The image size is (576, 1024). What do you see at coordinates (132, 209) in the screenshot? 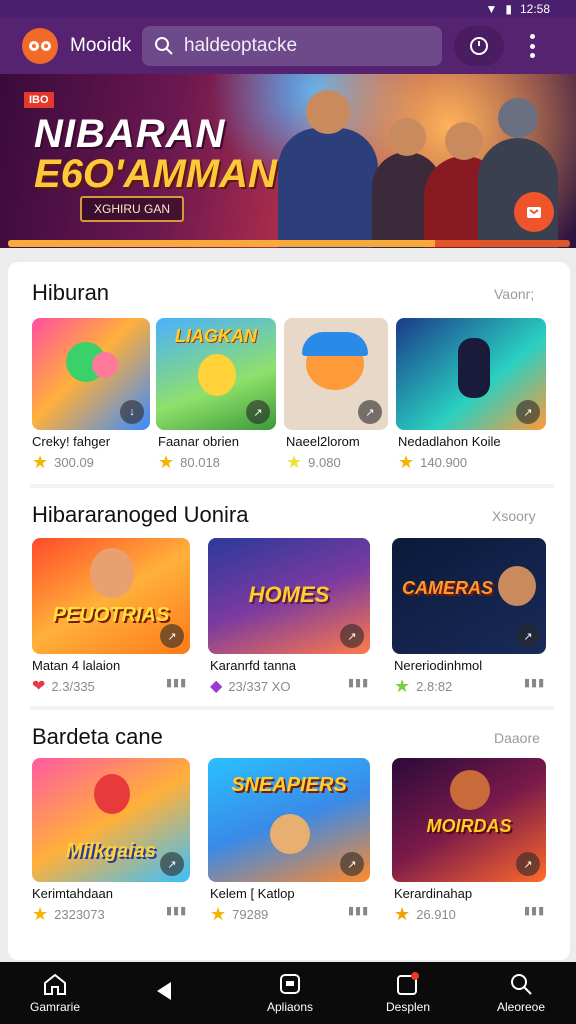
I see `banner-subtitle: XGHIRU GAN` at bounding box center [132, 209].